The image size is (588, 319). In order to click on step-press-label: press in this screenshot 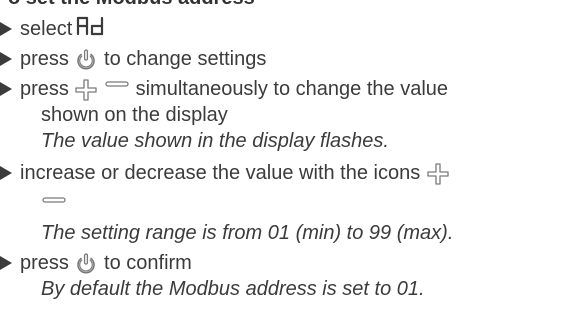, I will do `click(44, 59)`.